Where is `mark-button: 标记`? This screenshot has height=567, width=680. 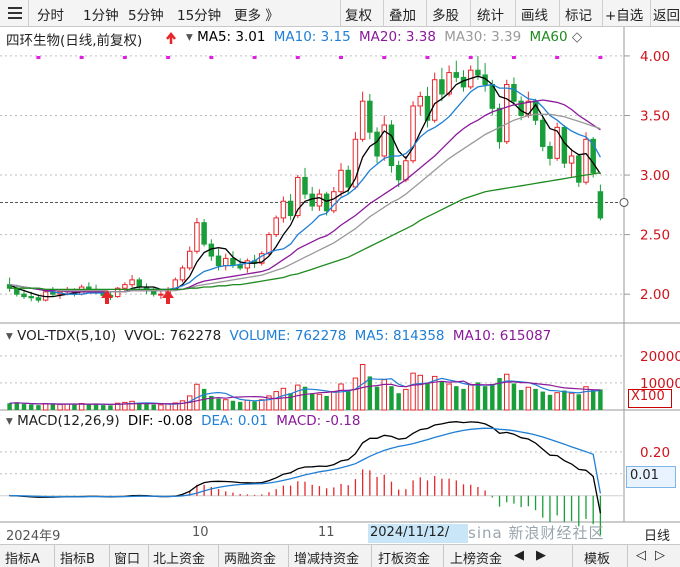
mark-button: 标记 is located at coordinates (578, 14).